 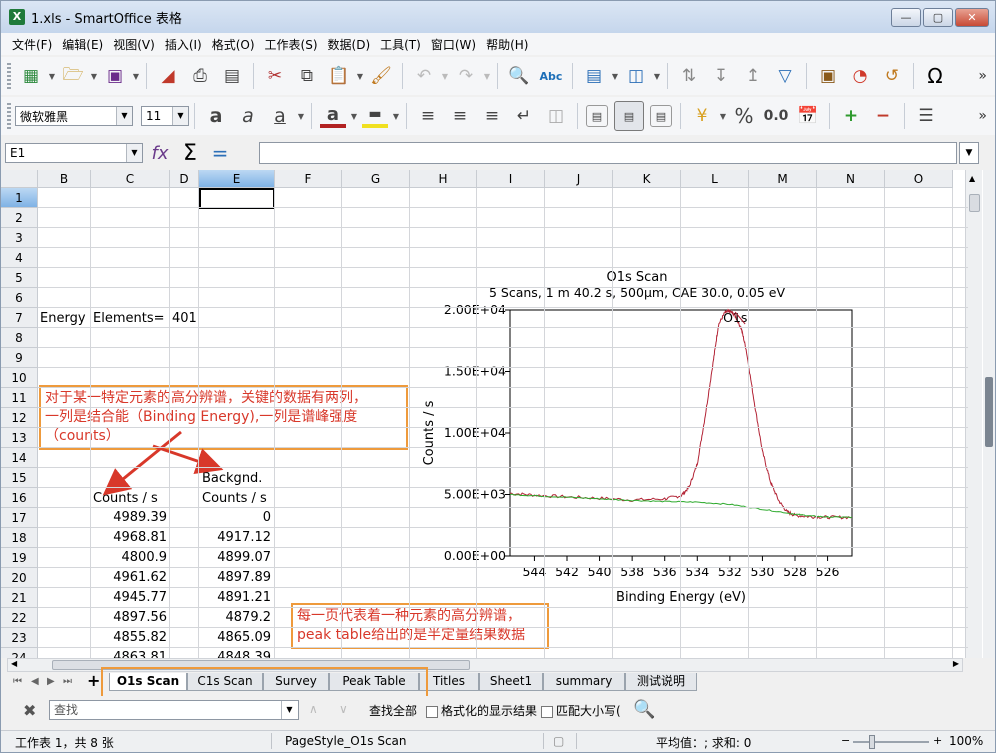 I want to click on row-header-21: 21, so click(x=19, y=598).